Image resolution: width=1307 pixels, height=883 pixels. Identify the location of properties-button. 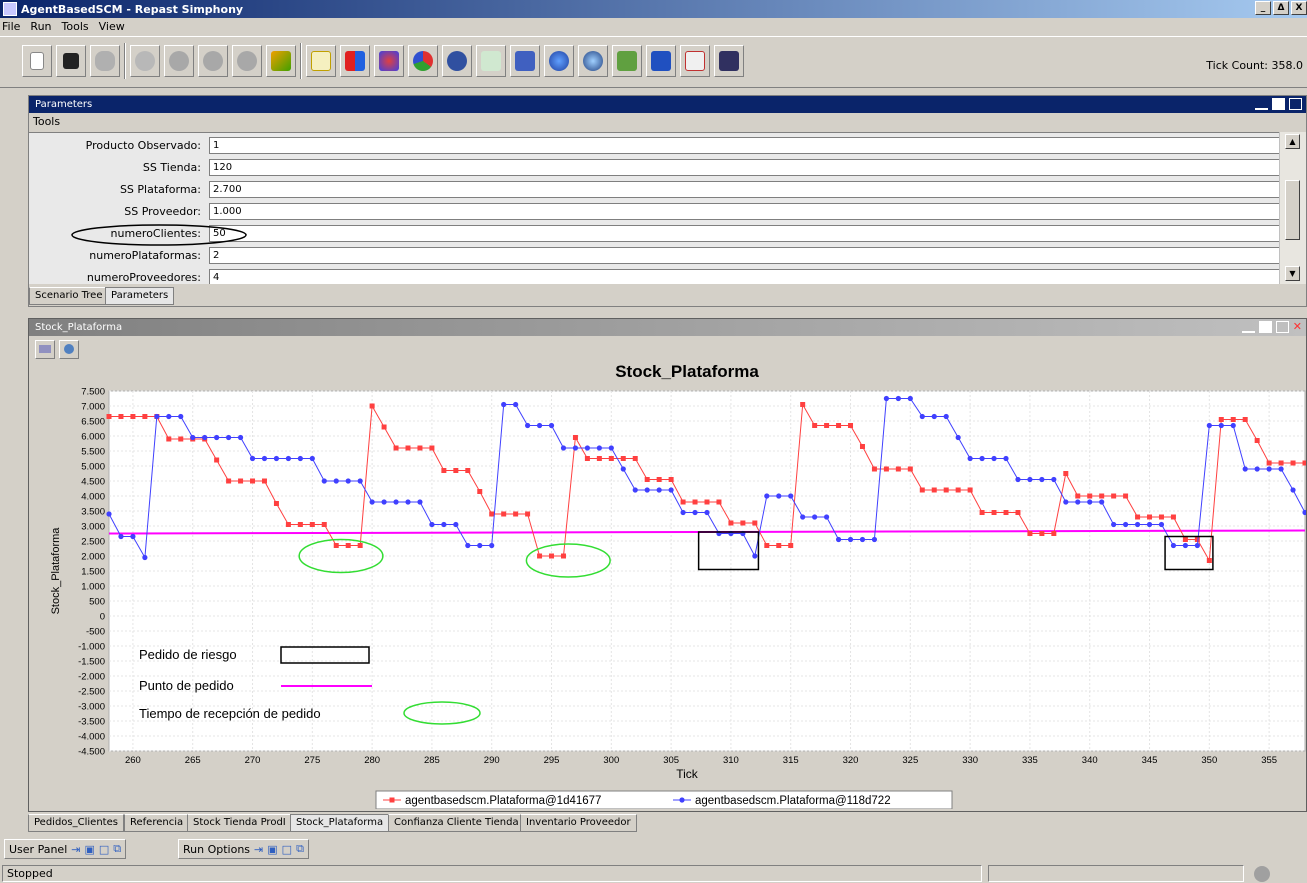
(69, 349).